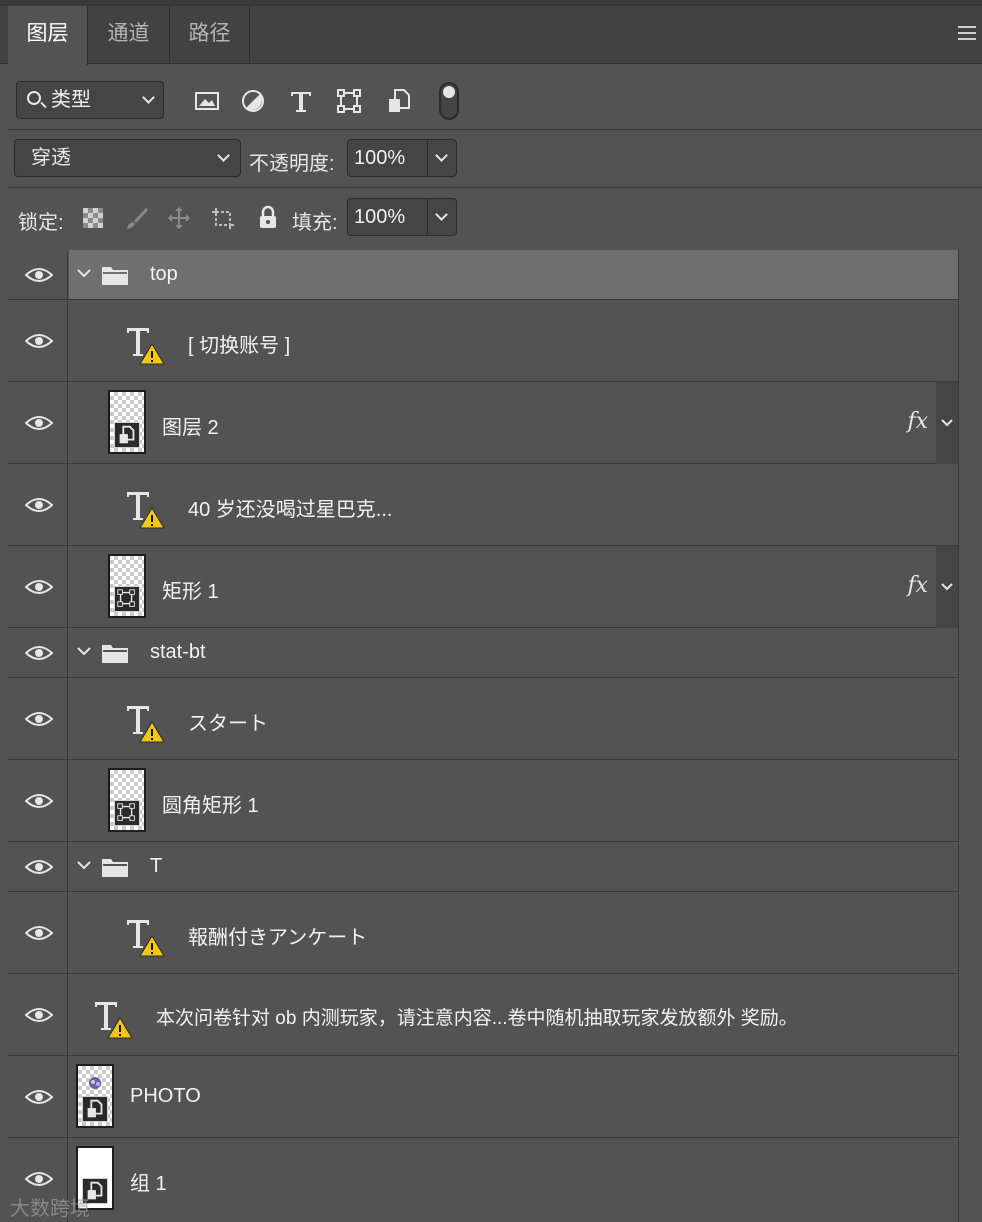 This screenshot has height=1222, width=982. What do you see at coordinates (970, 736) in the screenshot?
I see `layers-scrollbar` at bounding box center [970, 736].